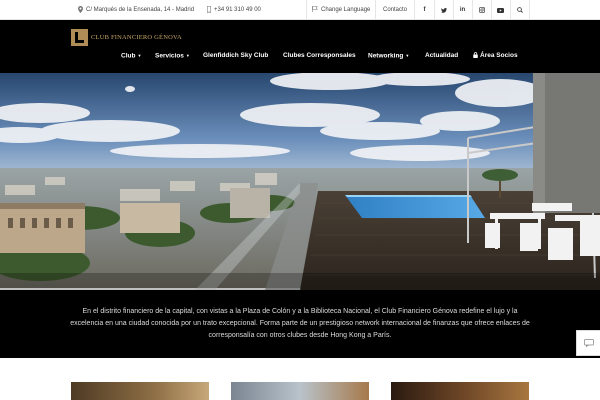  What do you see at coordinates (499, 55) in the screenshot?
I see `nav-label: Área Socios` at bounding box center [499, 55].